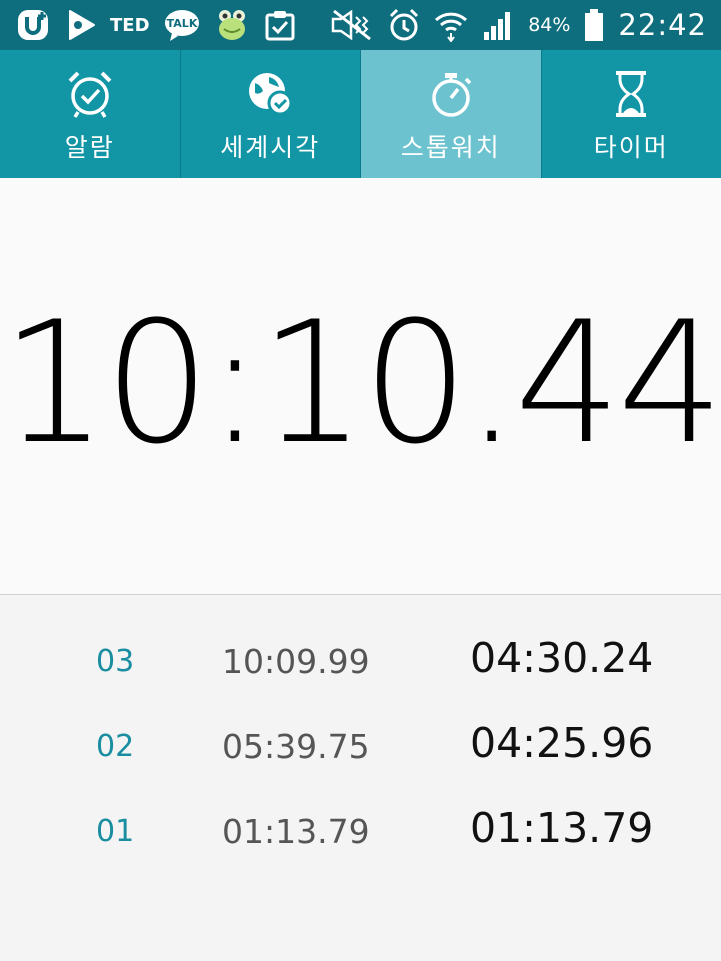 The height and width of the screenshot is (961, 721). What do you see at coordinates (631, 94) in the screenshot?
I see `hourglass-icon` at bounding box center [631, 94].